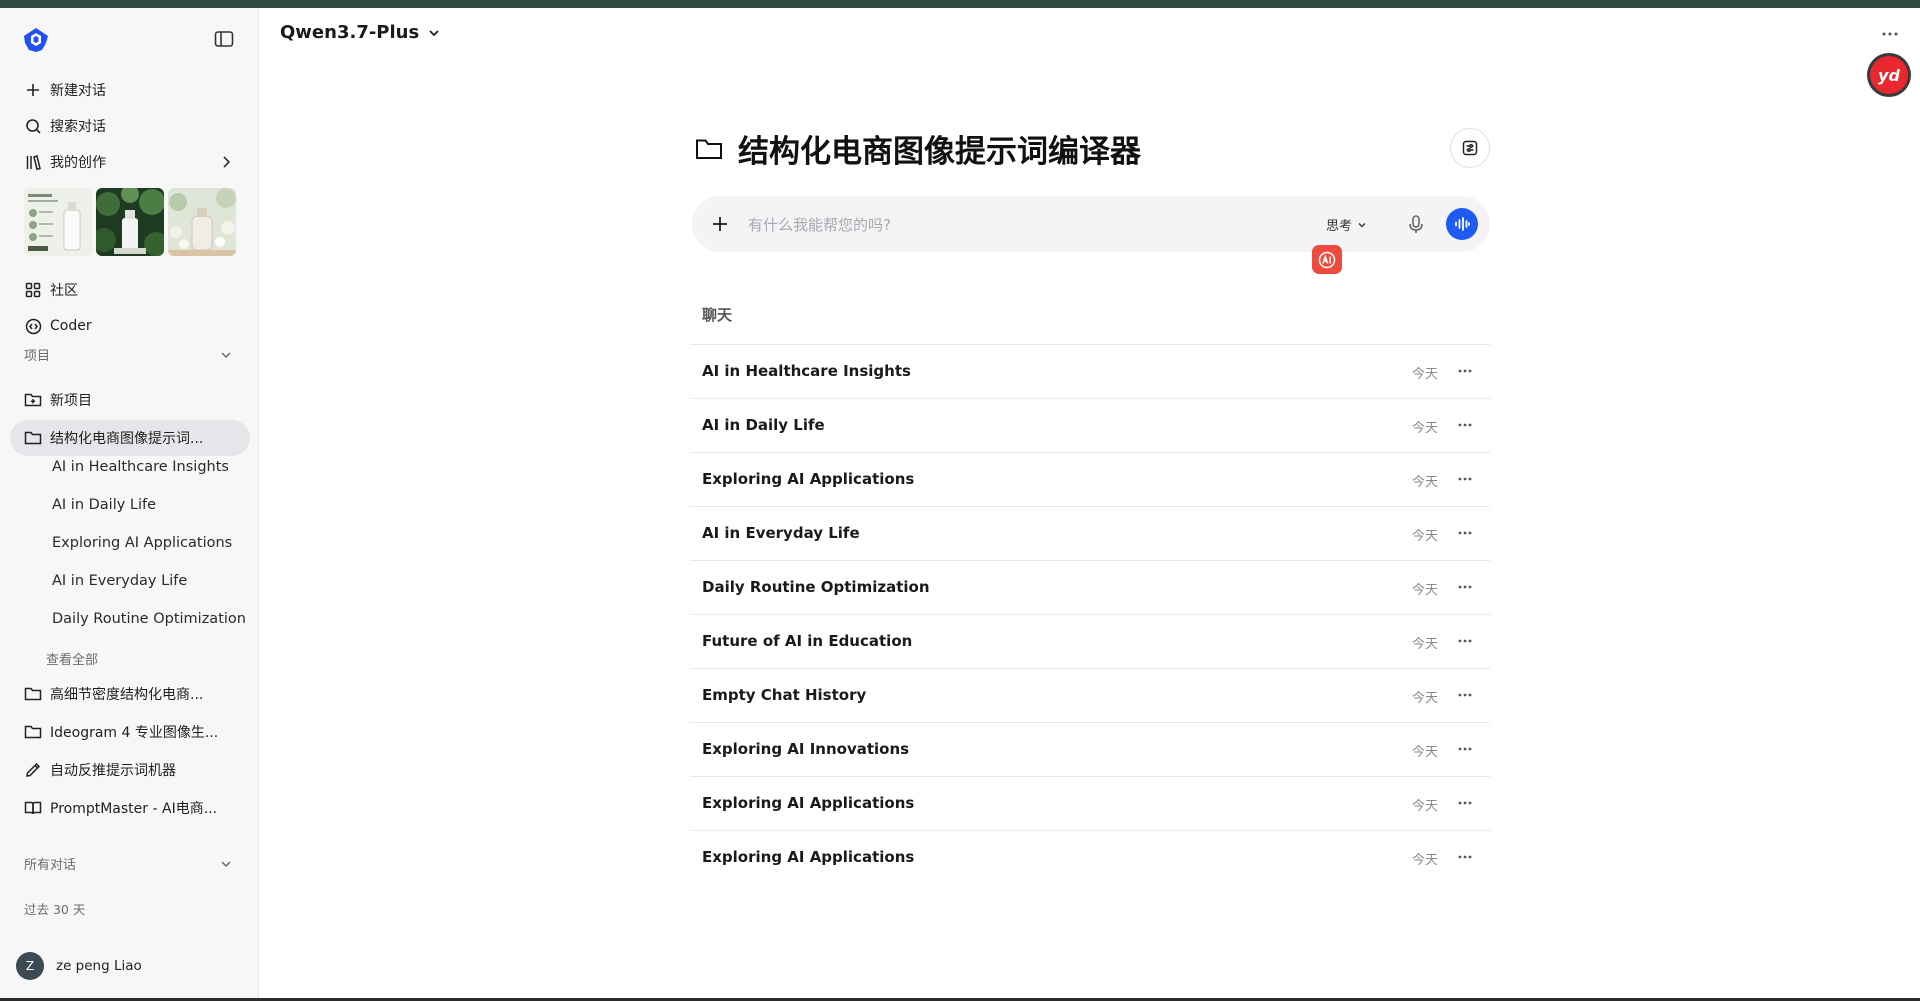 The height and width of the screenshot is (1001, 1920). Describe the element at coordinates (763, 425) in the screenshot. I see `chat-title: AI in Daily Life` at that location.